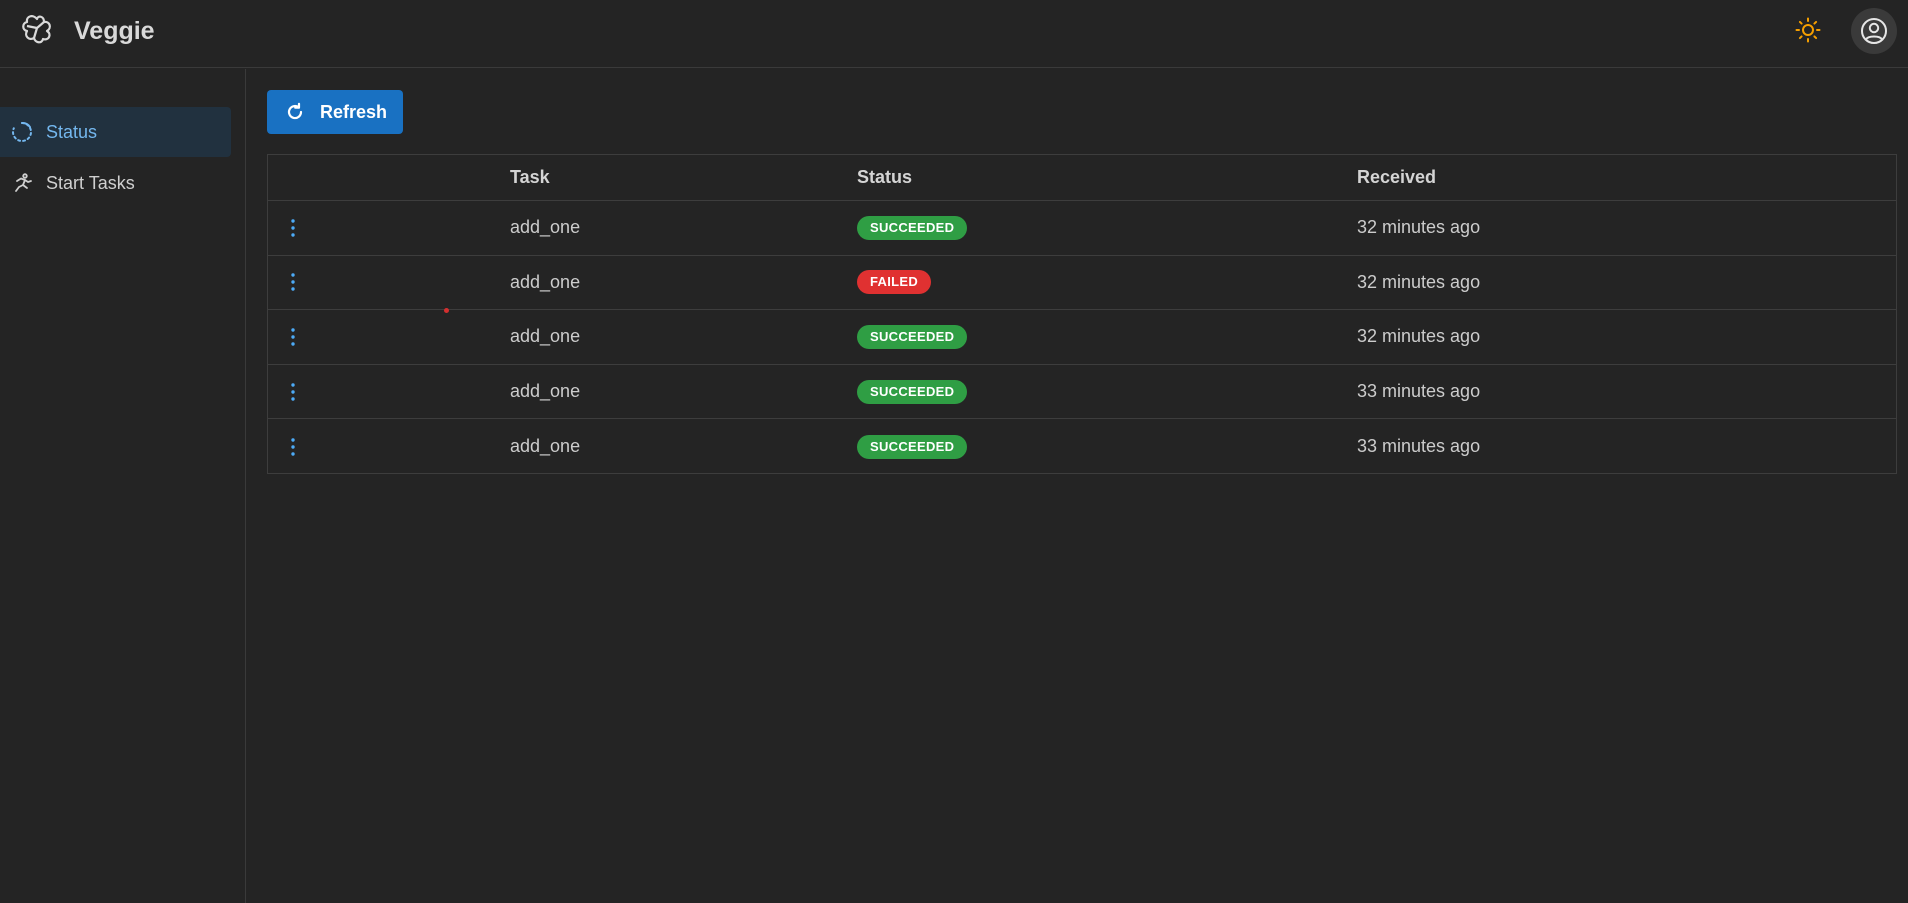 The width and height of the screenshot is (1908, 903). I want to click on table-row: add_one FAILED 32 minutes ago, so click(1082, 283).